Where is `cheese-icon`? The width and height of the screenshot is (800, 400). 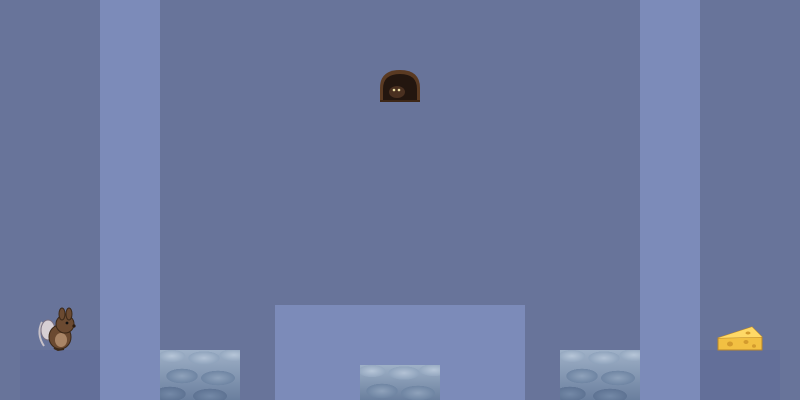
cheese-icon is located at coordinates (740, 338).